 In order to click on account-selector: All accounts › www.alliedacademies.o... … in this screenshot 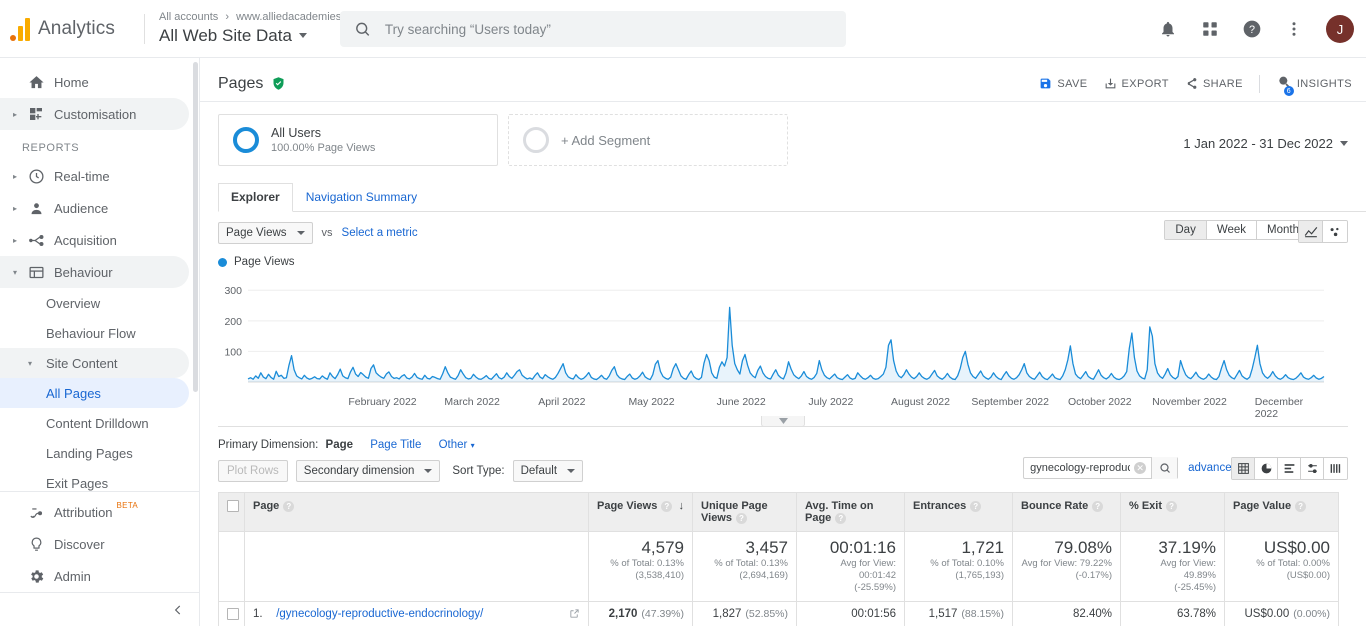, I will do `click(259, 28)`.